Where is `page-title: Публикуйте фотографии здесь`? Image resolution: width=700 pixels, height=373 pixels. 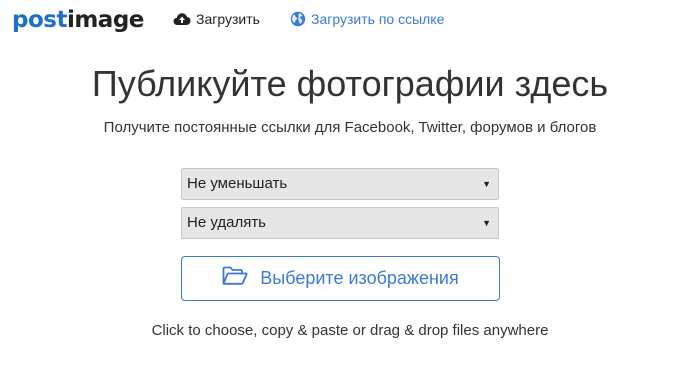 page-title: Публикуйте фотографии здесь is located at coordinates (350, 83).